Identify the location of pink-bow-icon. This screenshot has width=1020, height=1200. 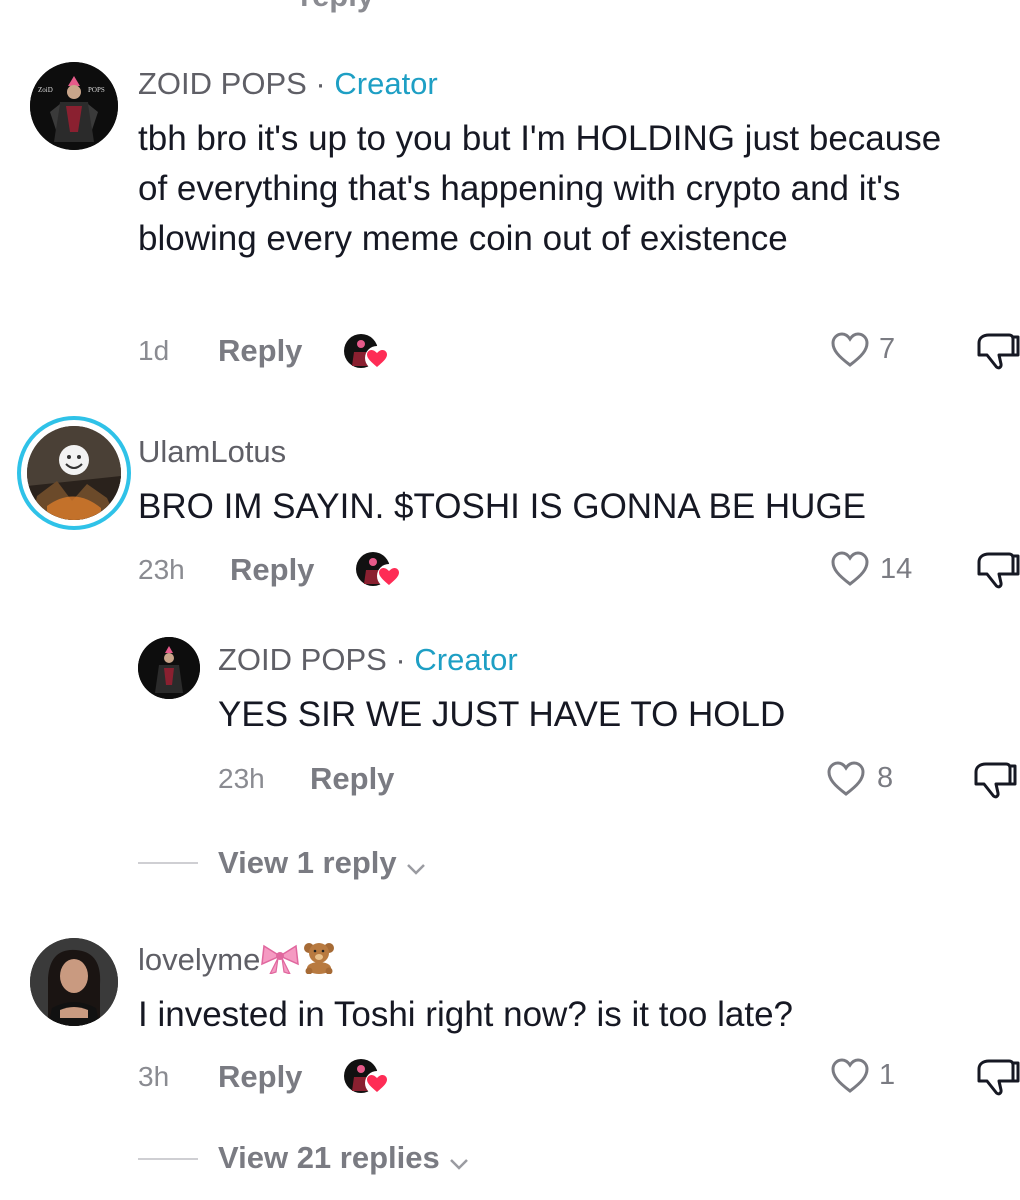
(280, 958).